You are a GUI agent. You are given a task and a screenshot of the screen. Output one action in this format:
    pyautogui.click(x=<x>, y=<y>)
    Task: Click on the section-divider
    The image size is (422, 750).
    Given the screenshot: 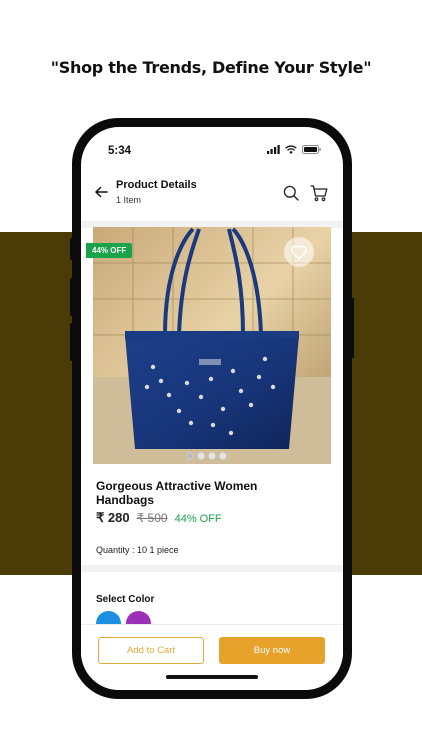 What is the action you would take?
    pyautogui.click(x=212, y=568)
    